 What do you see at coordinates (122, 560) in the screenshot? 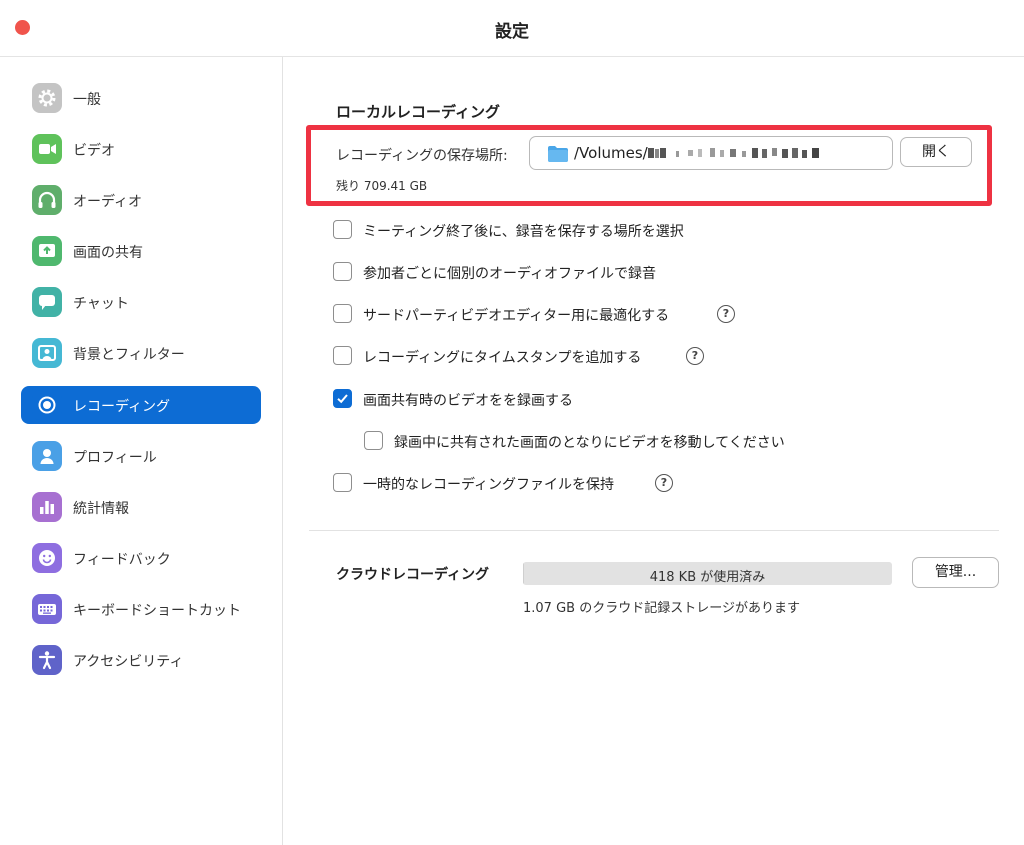
I see `sidebar-item-label: フィードバック` at bounding box center [122, 560].